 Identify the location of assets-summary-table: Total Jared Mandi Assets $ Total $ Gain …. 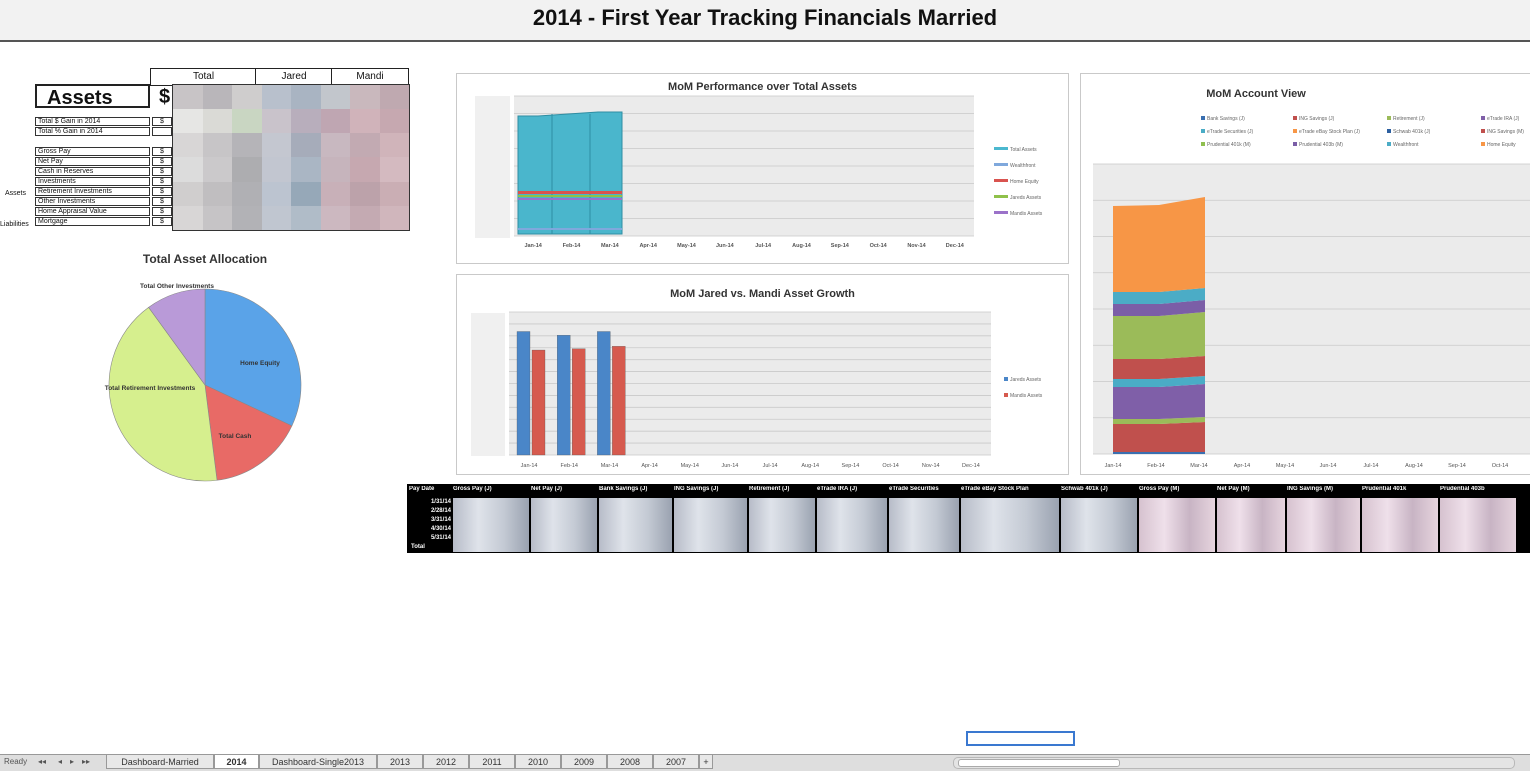
(222, 149).